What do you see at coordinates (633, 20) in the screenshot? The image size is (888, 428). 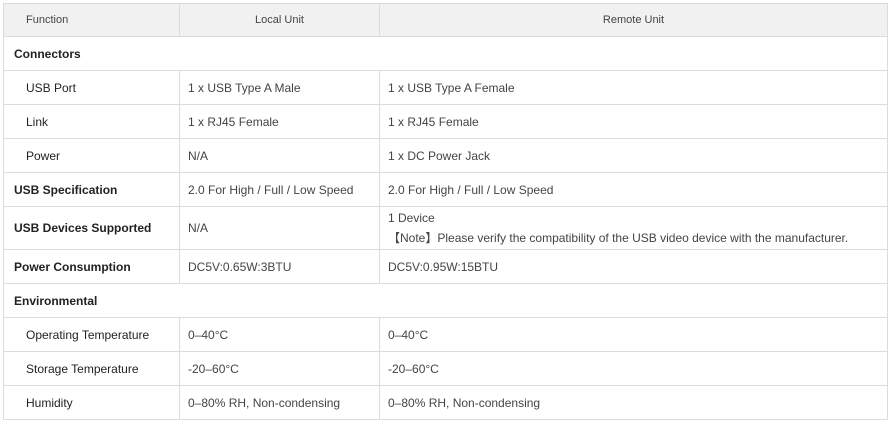 I see `header-remote-unit: Remote Unit` at bounding box center [633, 20].